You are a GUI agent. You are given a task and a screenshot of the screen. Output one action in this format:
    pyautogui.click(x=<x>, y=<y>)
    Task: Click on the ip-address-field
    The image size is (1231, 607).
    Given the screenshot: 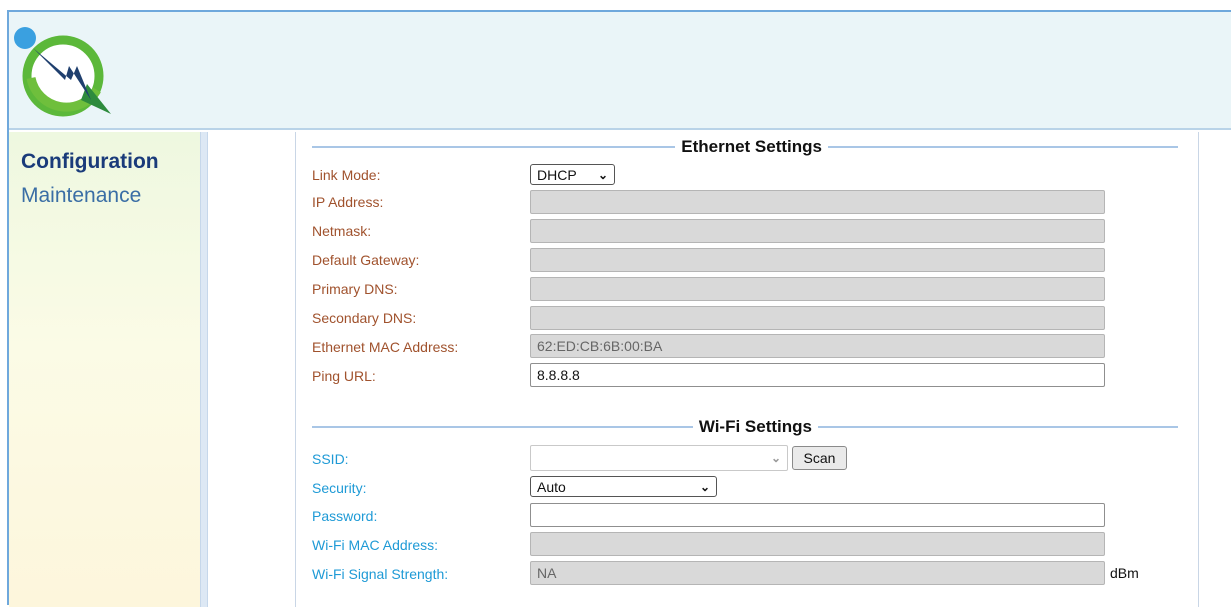 What is the action you would take?
    pyautogui.click(x=817, y=202)
    